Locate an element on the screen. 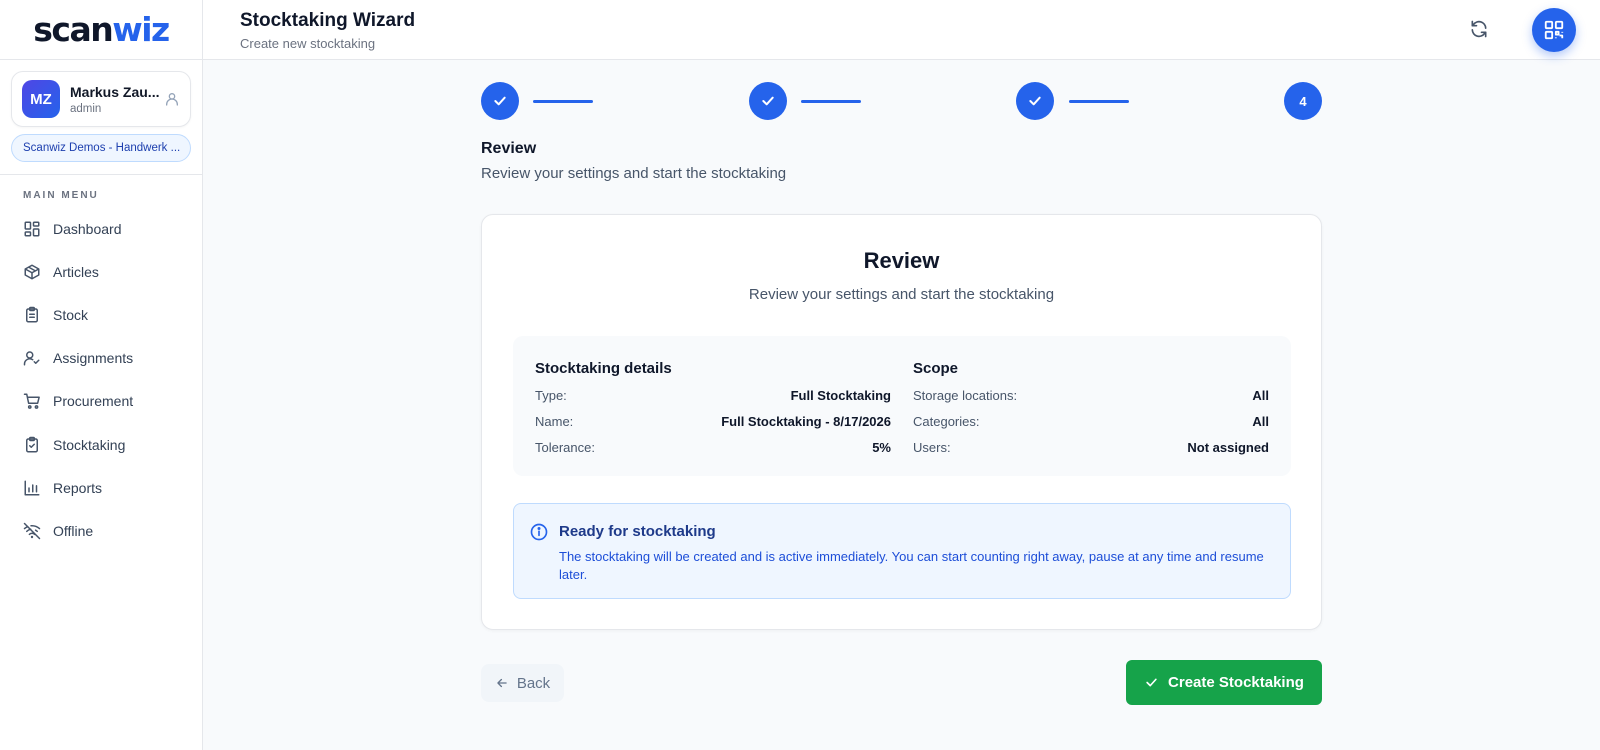  scope-label: Users: is located at coordinates (932, 447).